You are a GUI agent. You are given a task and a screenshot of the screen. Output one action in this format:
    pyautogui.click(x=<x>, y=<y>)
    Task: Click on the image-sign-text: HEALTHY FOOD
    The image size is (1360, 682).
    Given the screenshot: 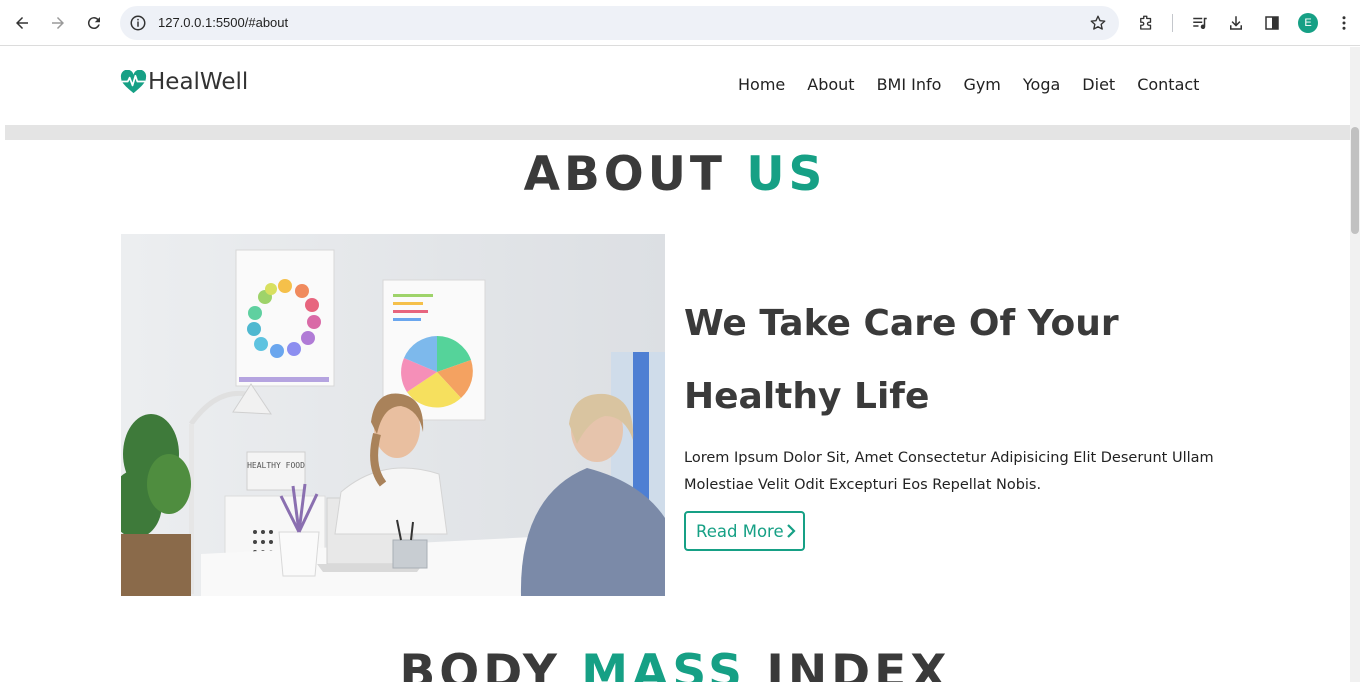 What is the action you would take?
    pyautogui.click(x=276, y=465)
    